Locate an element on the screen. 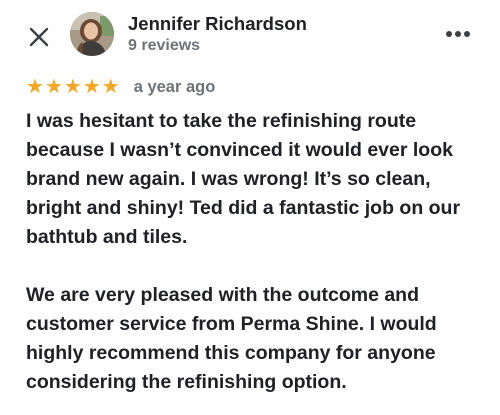 The height and width of the screenshot is (415, 500). more-options-button is located at coordinates (458, 34).